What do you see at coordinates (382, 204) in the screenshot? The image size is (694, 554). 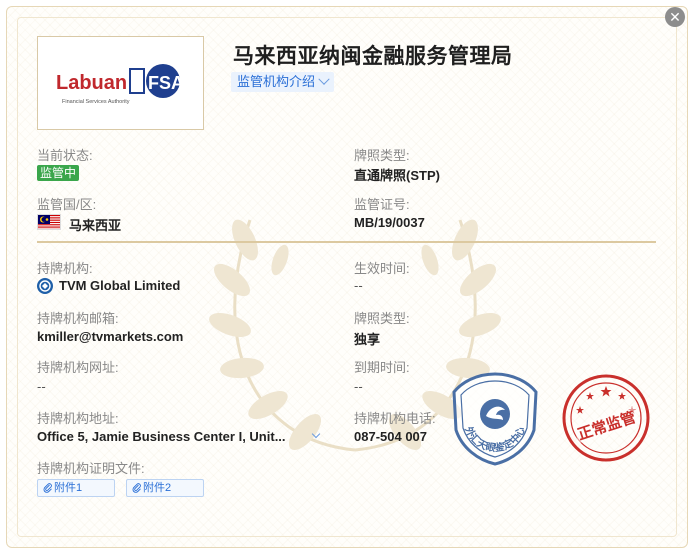 I see `license-no-label: 监管证号:` at bounding box center [382, 204].